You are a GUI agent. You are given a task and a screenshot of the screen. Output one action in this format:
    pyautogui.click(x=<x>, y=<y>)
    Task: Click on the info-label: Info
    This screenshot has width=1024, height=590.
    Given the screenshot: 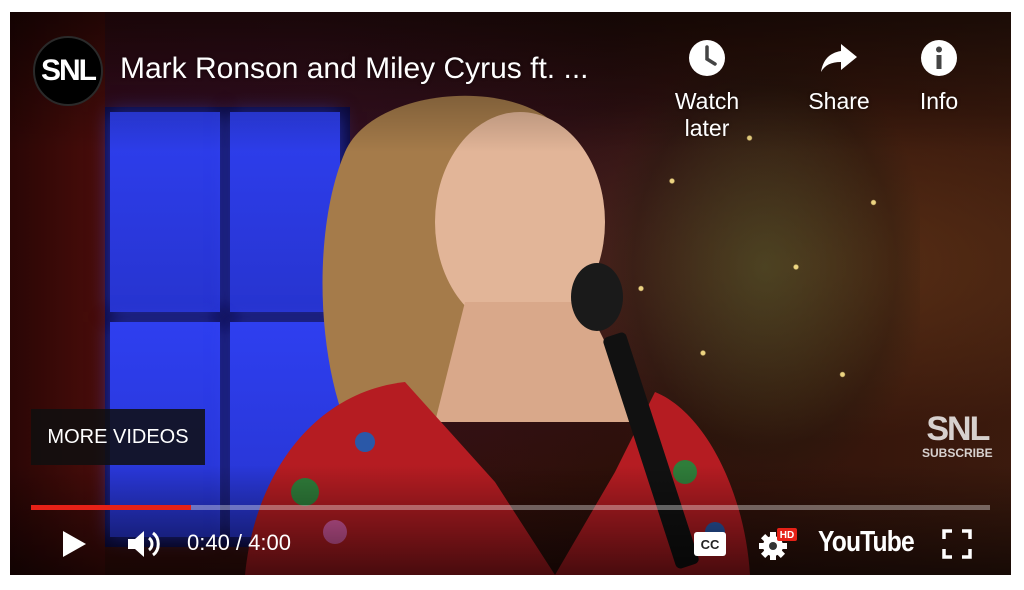 What is the action you would take?
    pyautogui.click(x=939, y=101)
    